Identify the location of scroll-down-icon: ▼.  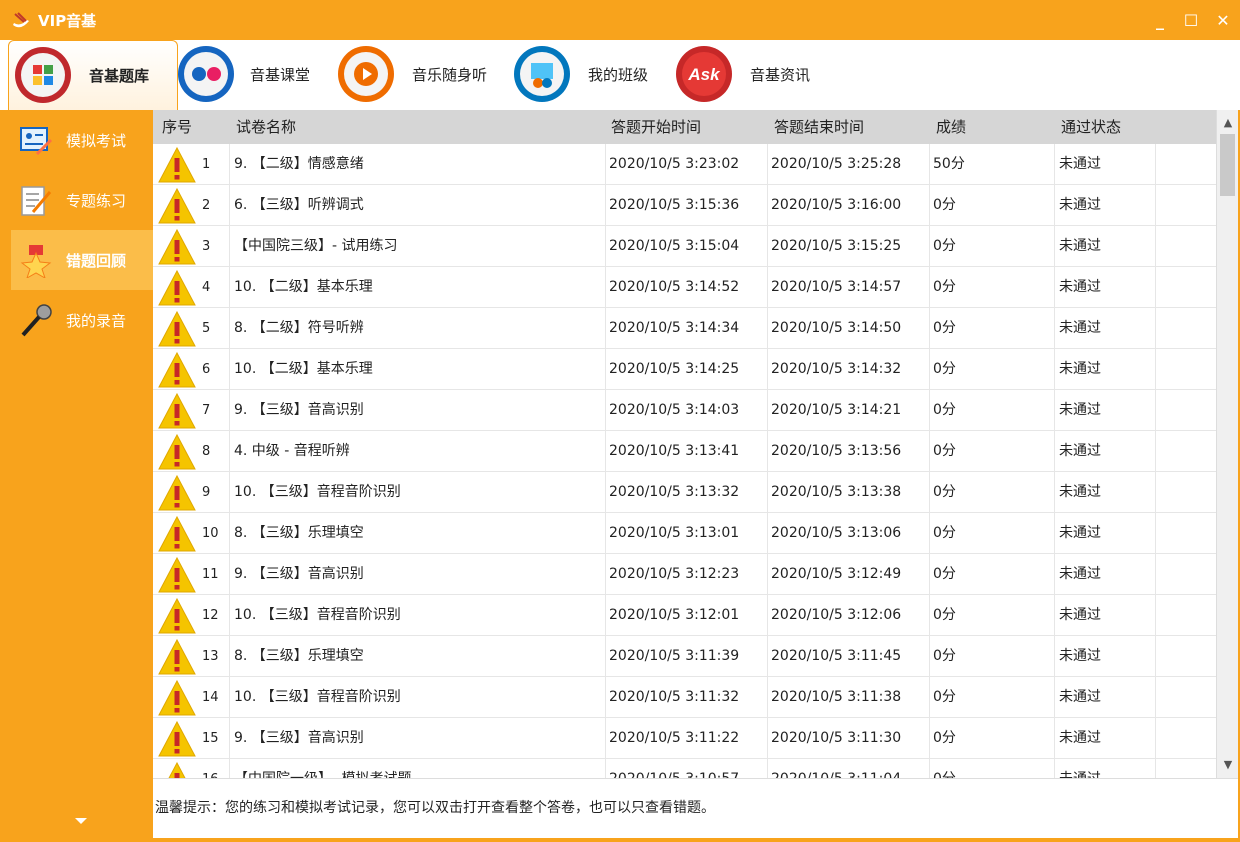
(1228, 765).